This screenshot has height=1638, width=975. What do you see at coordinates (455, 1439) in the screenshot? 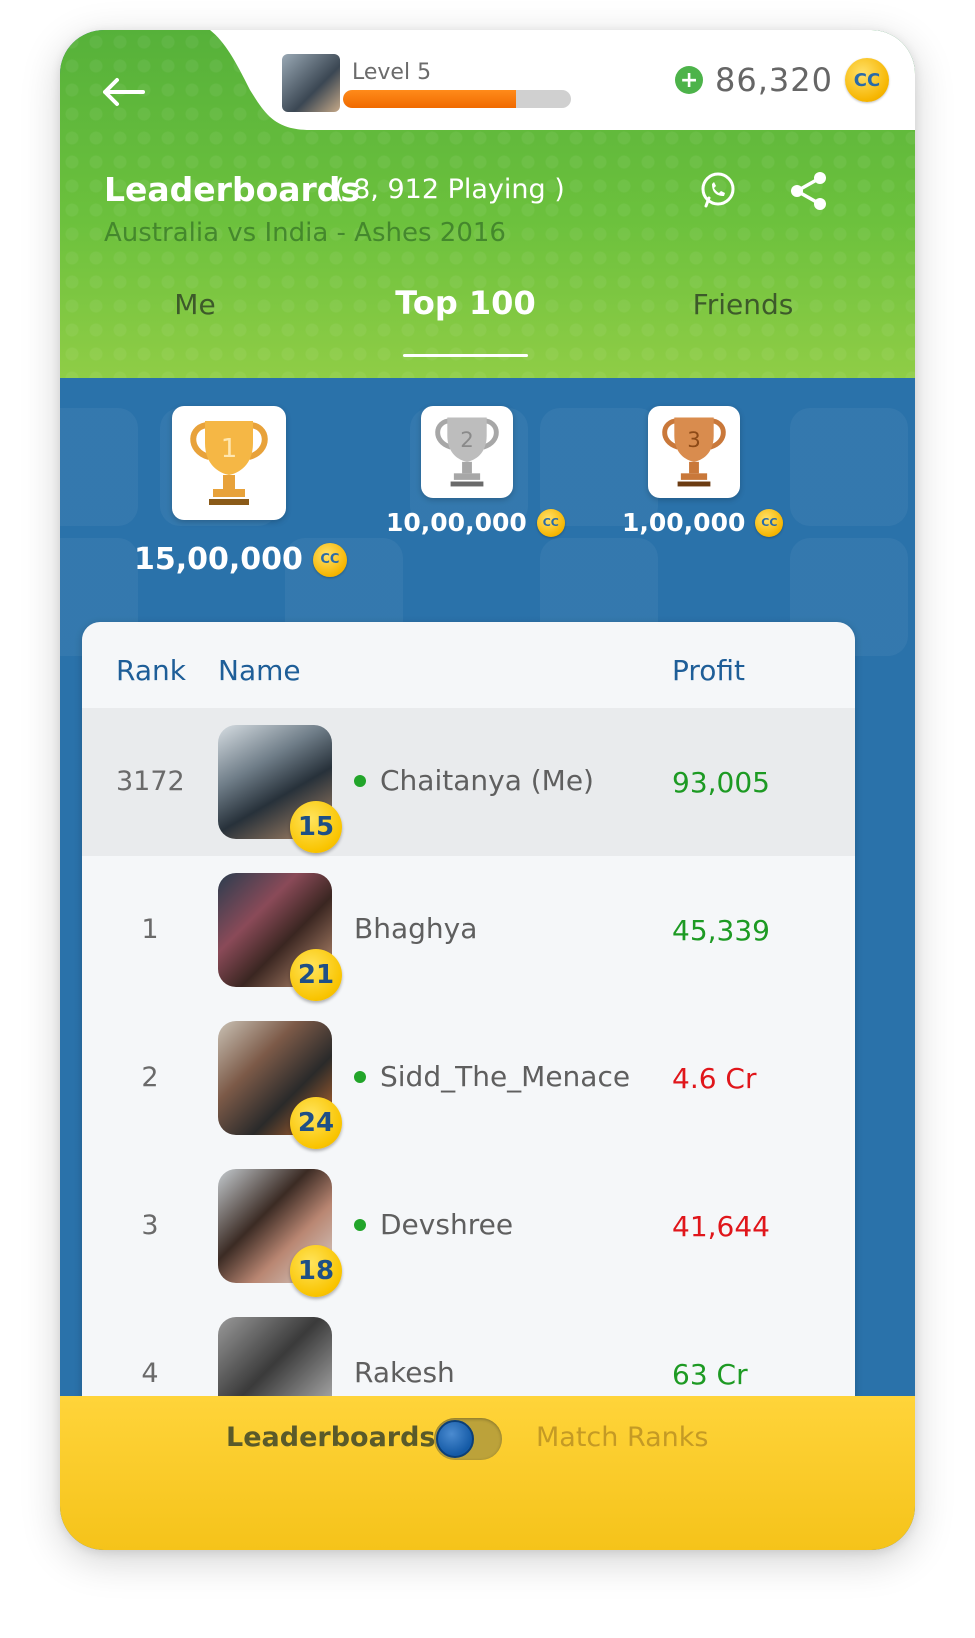
I see `toggle-knob` at bounding box center [455, 1439].